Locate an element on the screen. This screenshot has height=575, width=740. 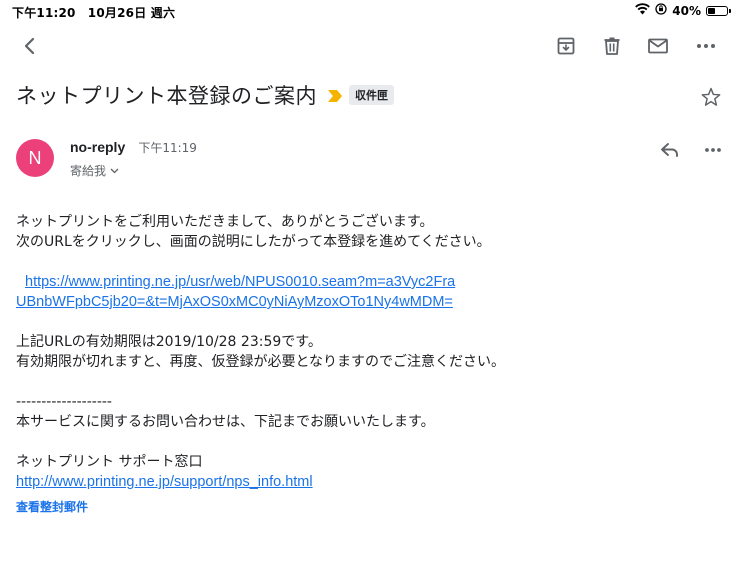
delete-button is located at coordinates (612, 46).